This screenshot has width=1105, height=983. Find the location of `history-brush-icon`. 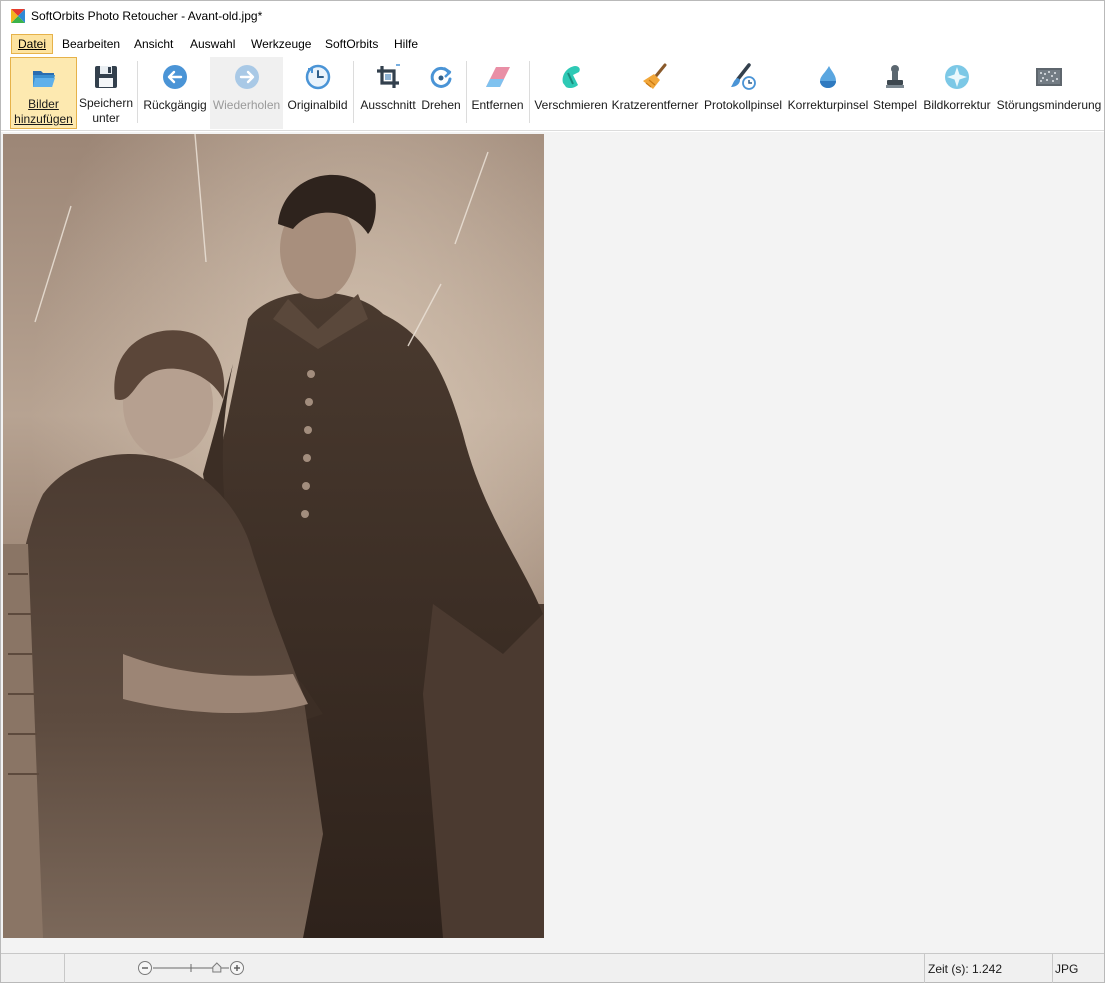

history-brush-icon is located at coordinates (743, 76).